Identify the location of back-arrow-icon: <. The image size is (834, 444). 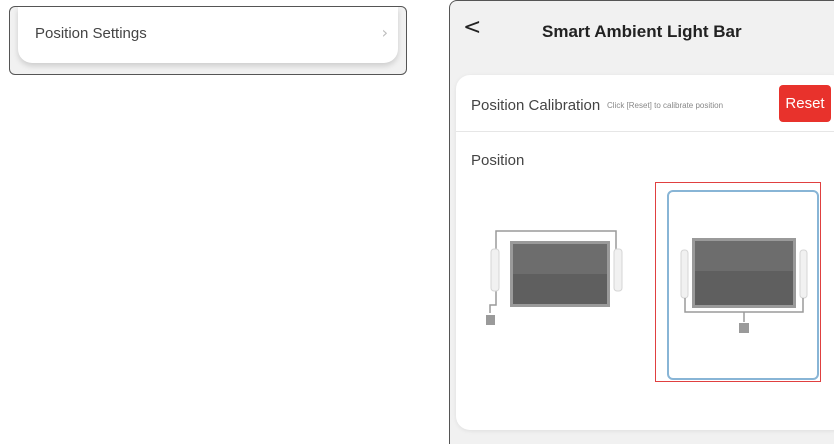
(472, 28).